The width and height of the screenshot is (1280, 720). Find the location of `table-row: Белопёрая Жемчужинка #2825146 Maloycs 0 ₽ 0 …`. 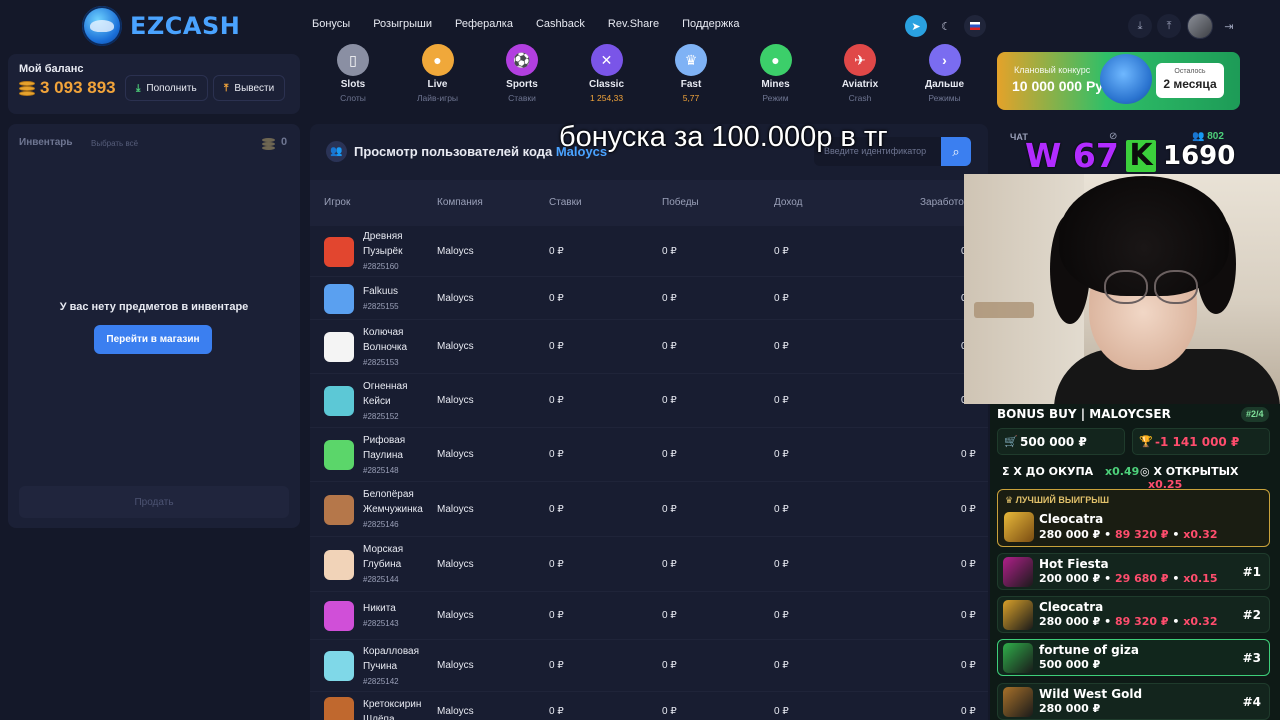

table-row: Белопёрая Жемчужинка #2825146 Maloycs 0 ₽ 0 … is located at coordinates (649, 509).